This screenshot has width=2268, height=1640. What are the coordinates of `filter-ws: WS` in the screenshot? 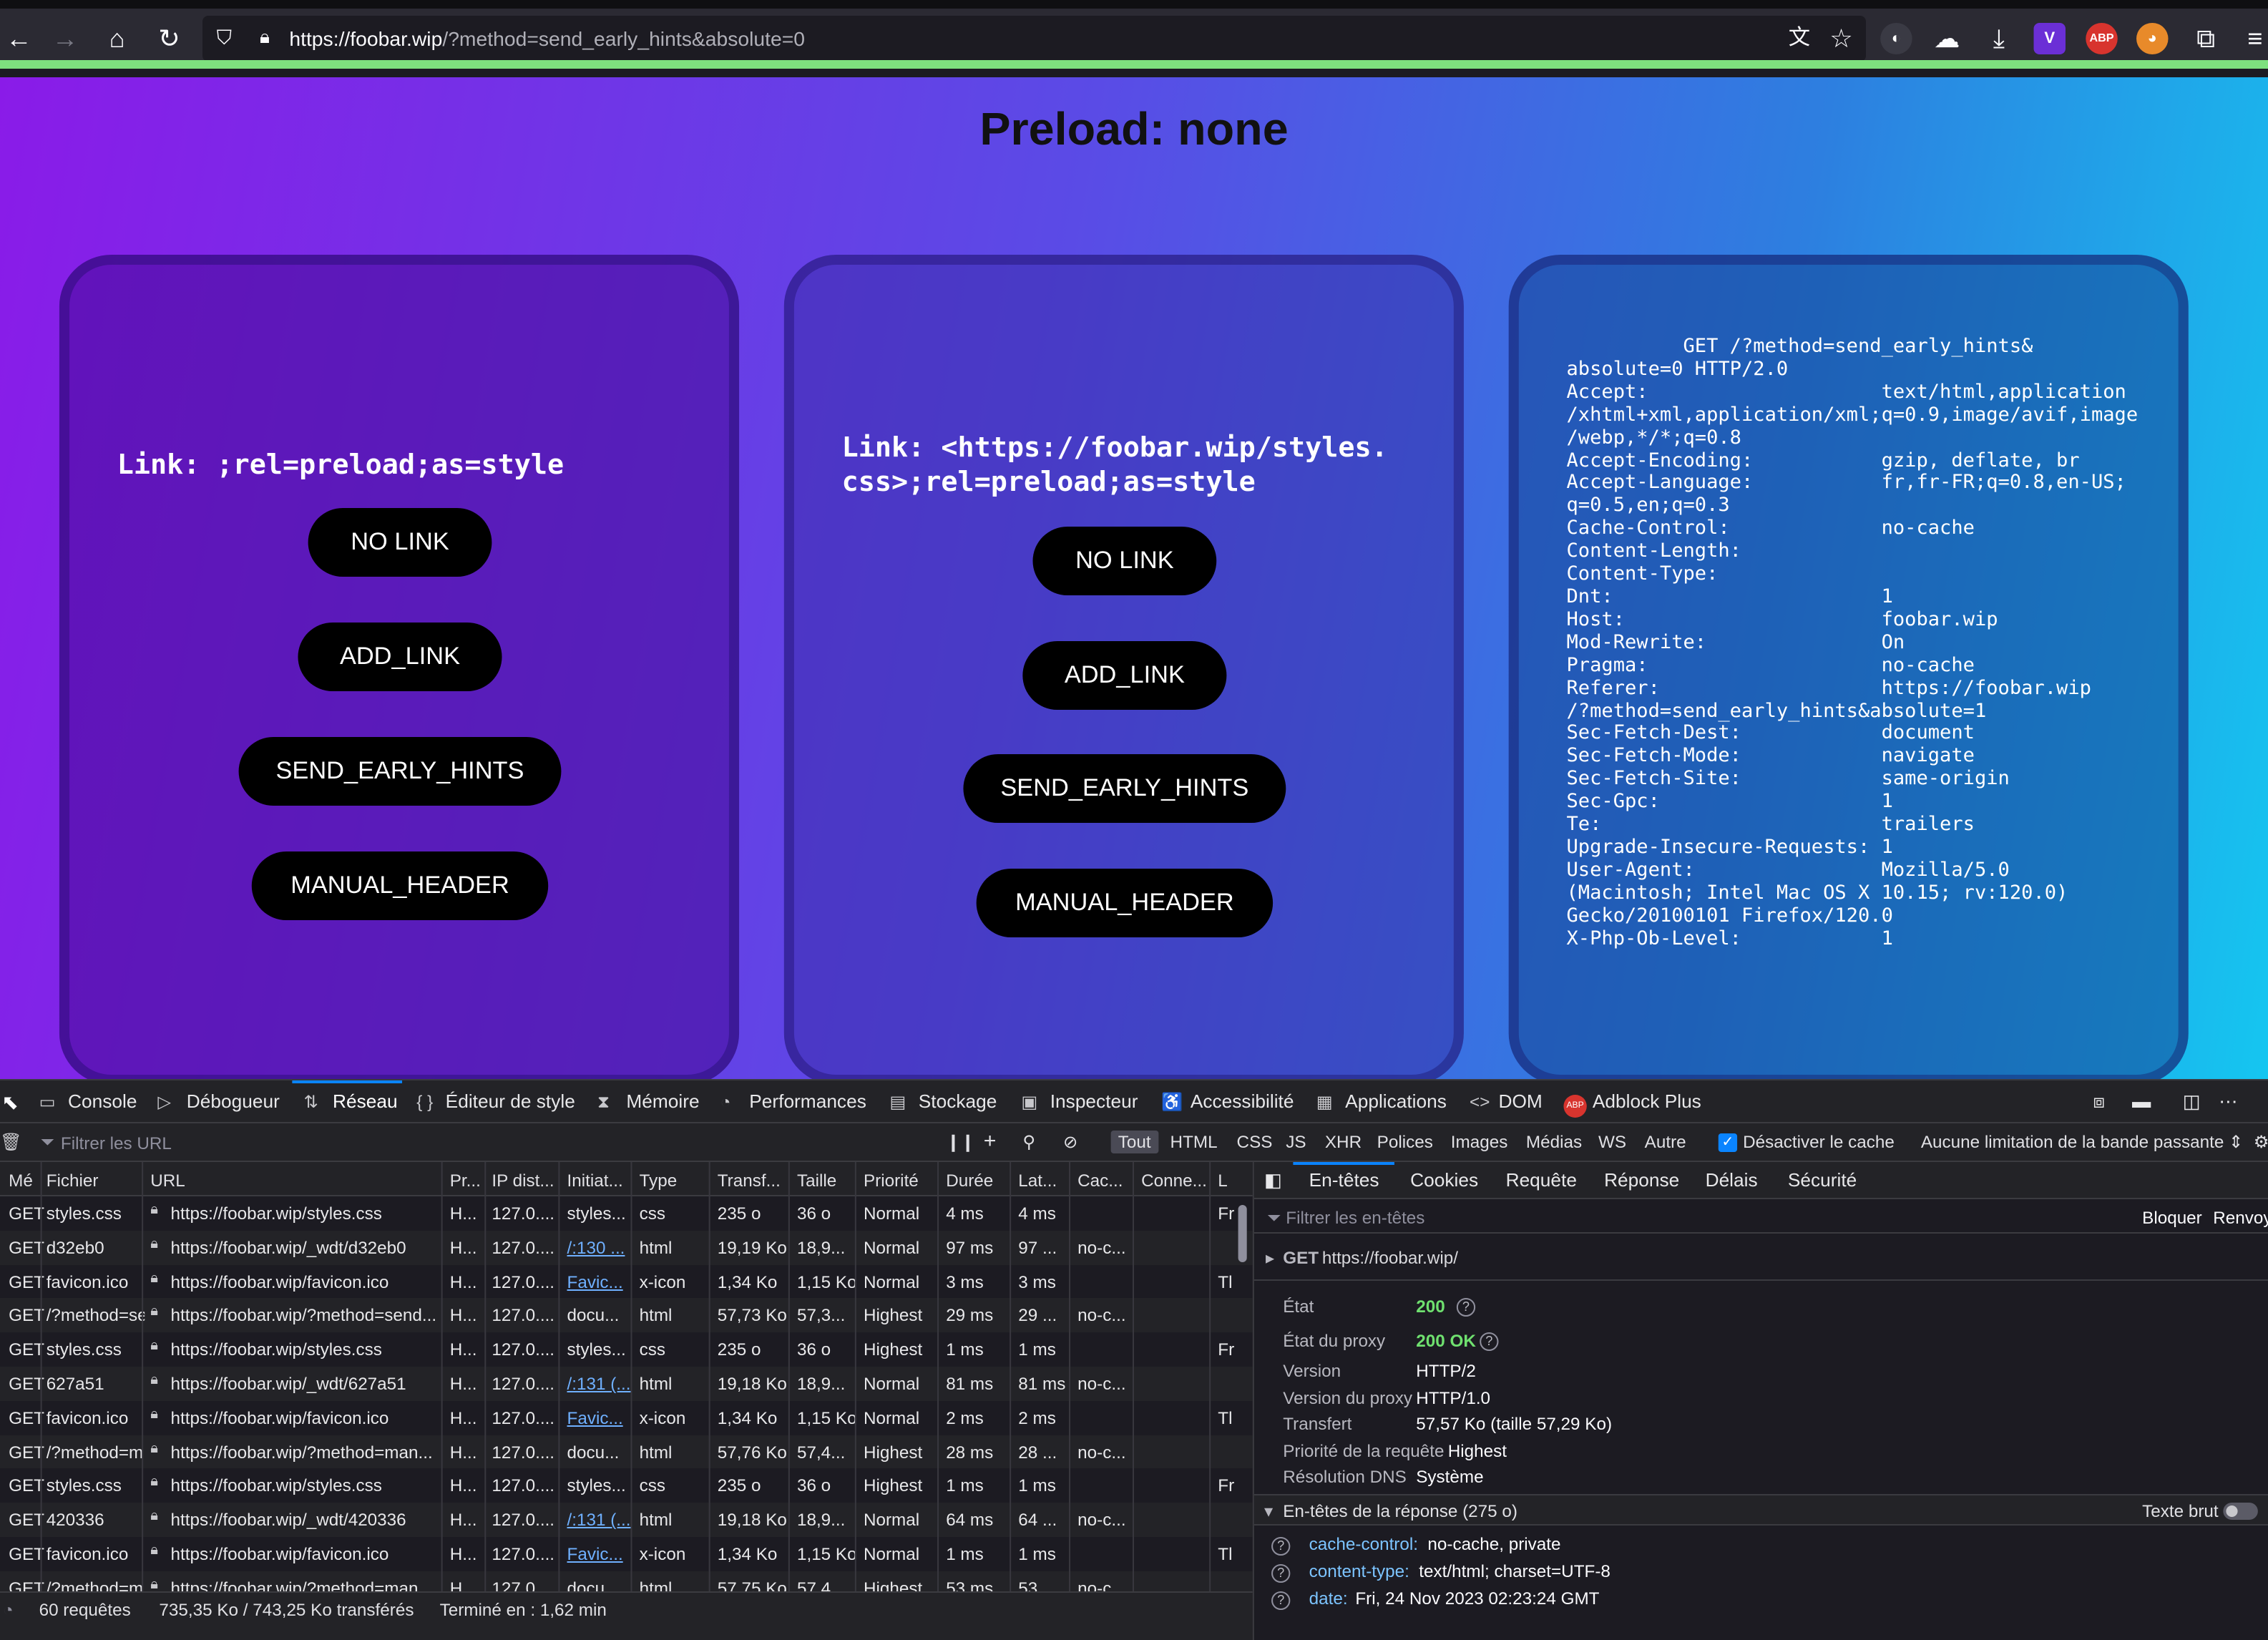 It's located at (1612, 1142).